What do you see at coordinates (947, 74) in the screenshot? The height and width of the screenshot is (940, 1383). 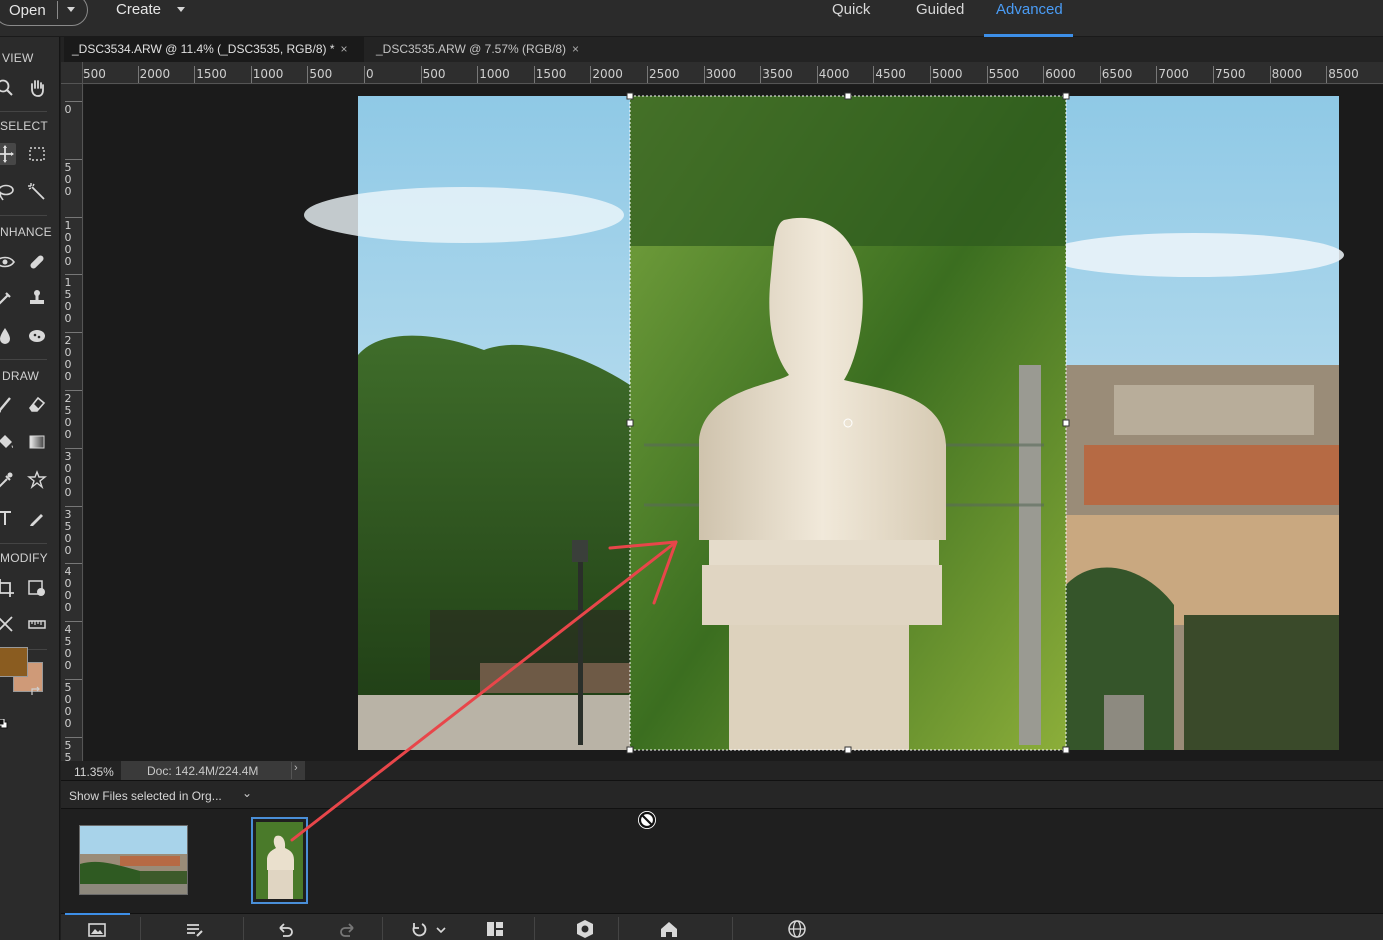 I see `ruler-label: 5000` at bounding box center [947, 74].